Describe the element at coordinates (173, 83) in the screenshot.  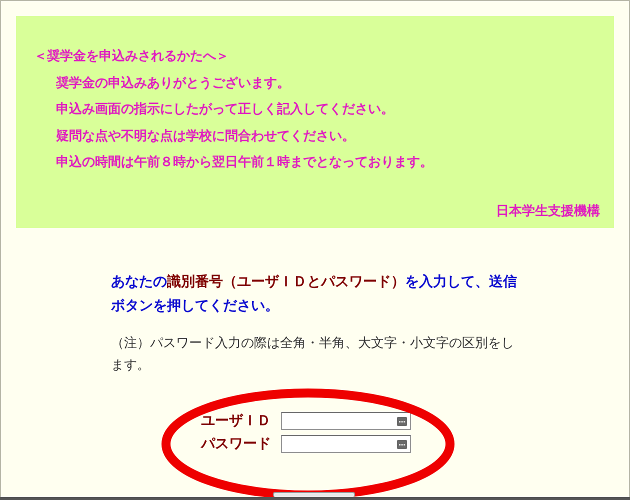
I see `notice-text: 奨学金の申込みありがとうございます。` at that location.